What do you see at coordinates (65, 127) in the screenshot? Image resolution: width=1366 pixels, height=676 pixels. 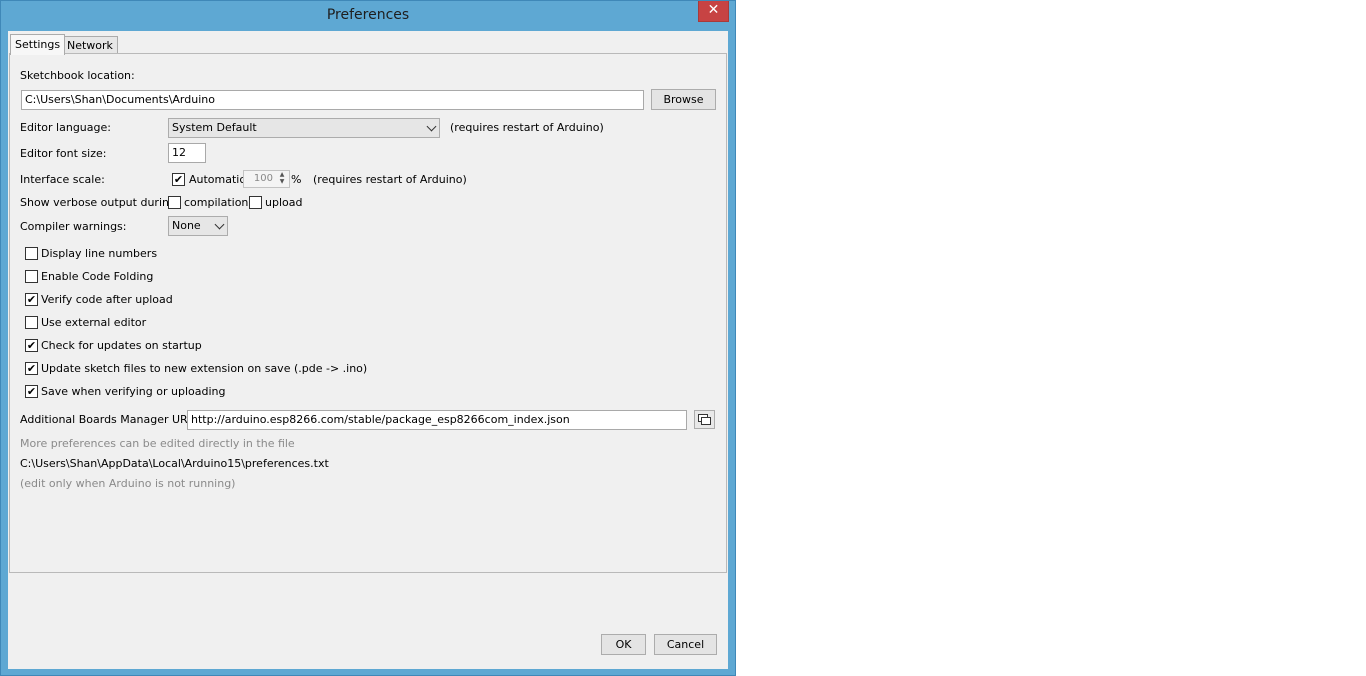 I see `editor-language-label: Editor language:` at bounding box center [65, 127].